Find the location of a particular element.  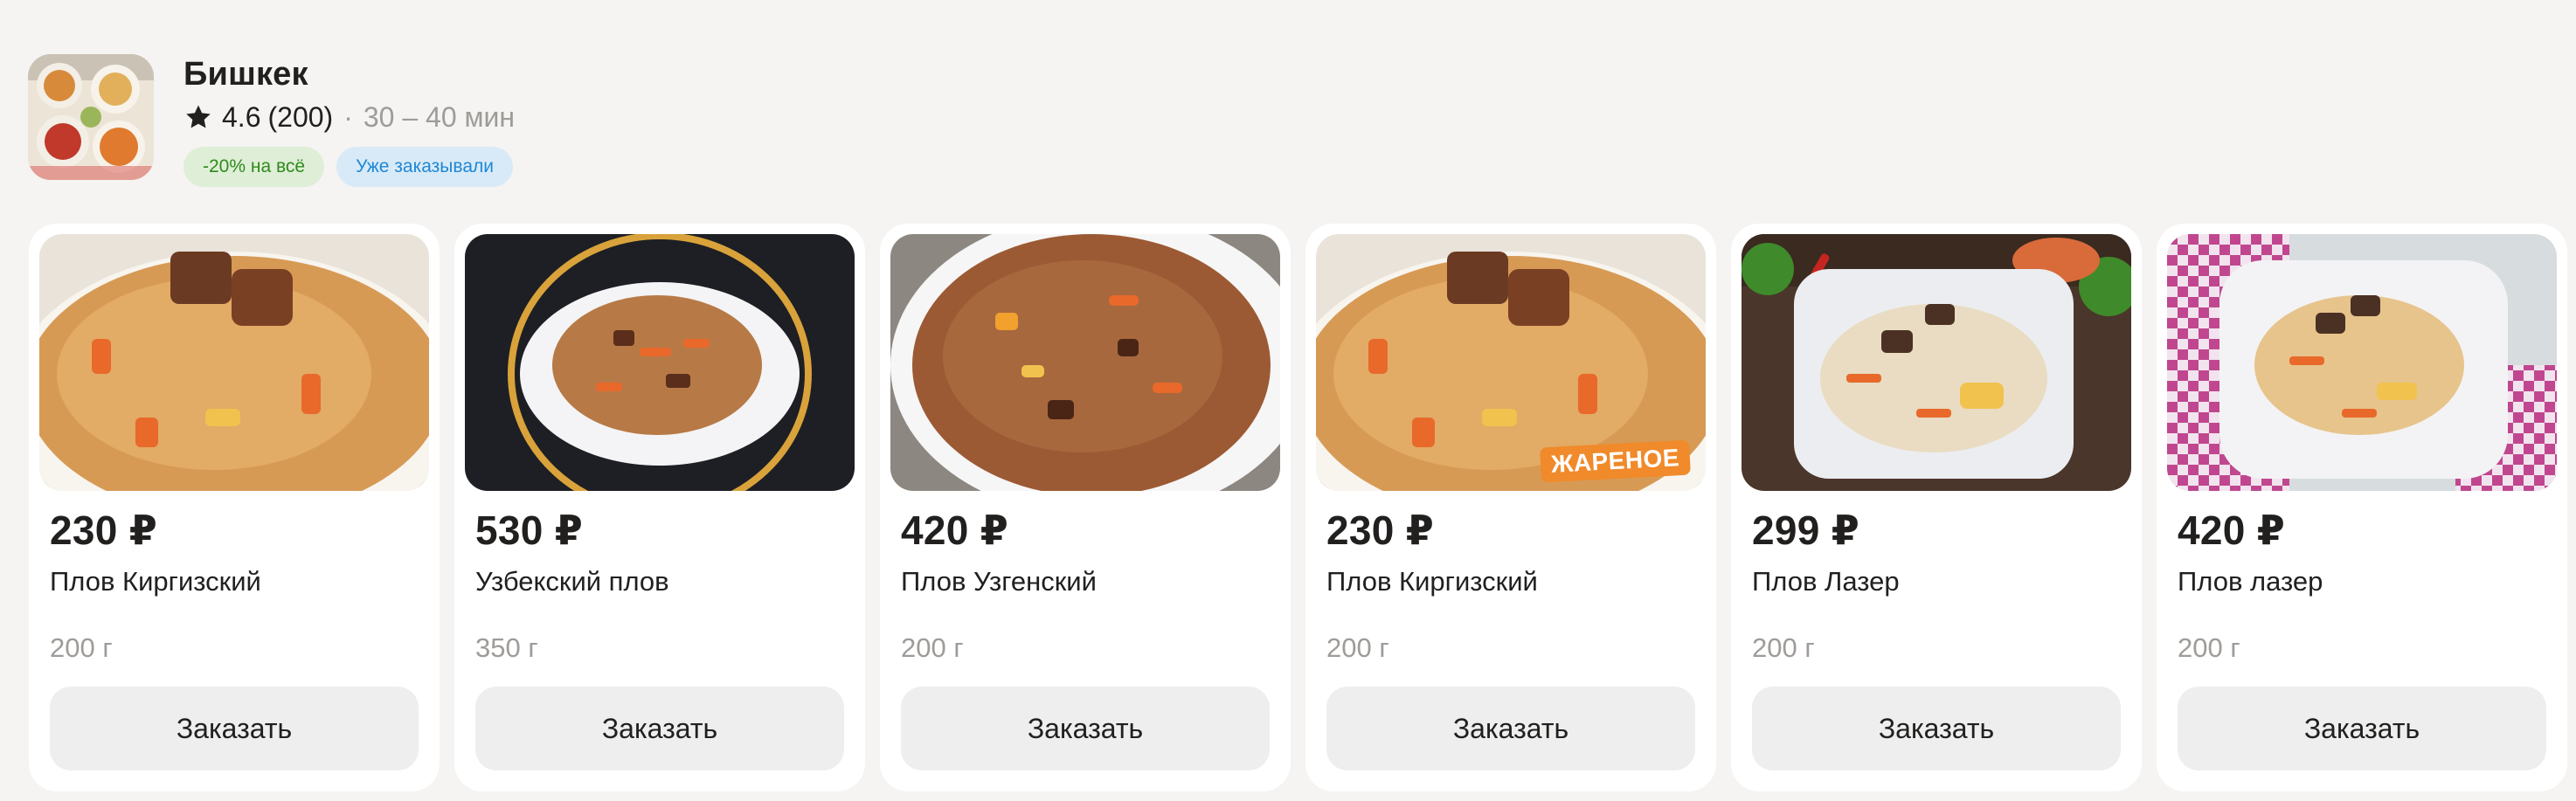

product-card: 299 ₽ Плов Лазер 200 г Заказать is located at coordinates (1936, 507).